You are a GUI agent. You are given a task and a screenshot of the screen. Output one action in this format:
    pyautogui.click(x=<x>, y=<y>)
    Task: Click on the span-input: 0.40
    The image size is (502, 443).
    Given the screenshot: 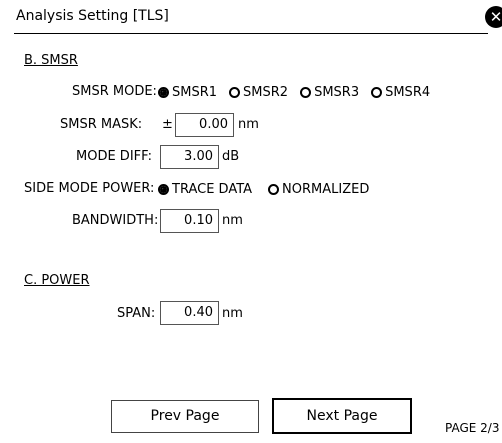 What is the action you would take?
    pyautogui.click(x=189, y=313)
    